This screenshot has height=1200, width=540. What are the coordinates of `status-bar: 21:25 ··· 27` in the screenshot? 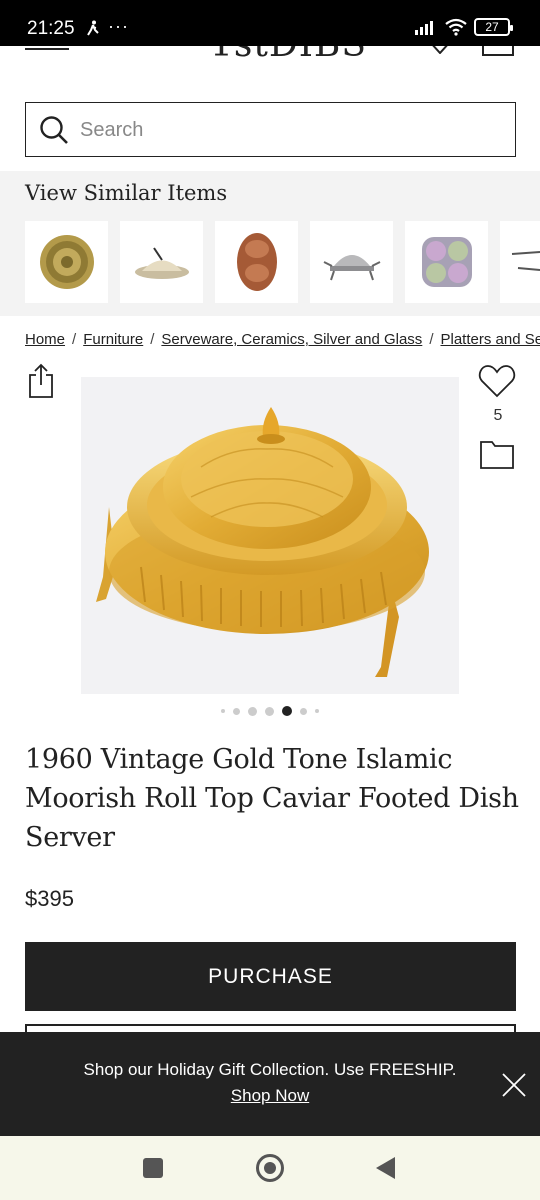 It's located at (270, 23).